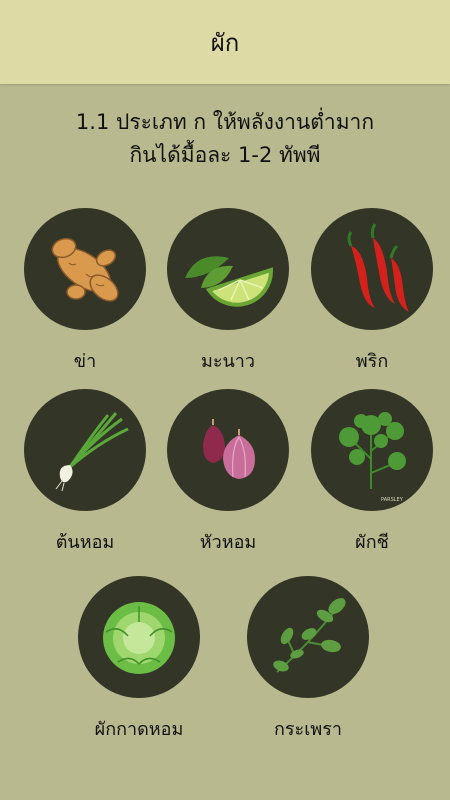 The height and width of the screenshot is (800, 450). I want to click on vegetable-item-lettuce: ผักกาดหอม, so click(139, 659).